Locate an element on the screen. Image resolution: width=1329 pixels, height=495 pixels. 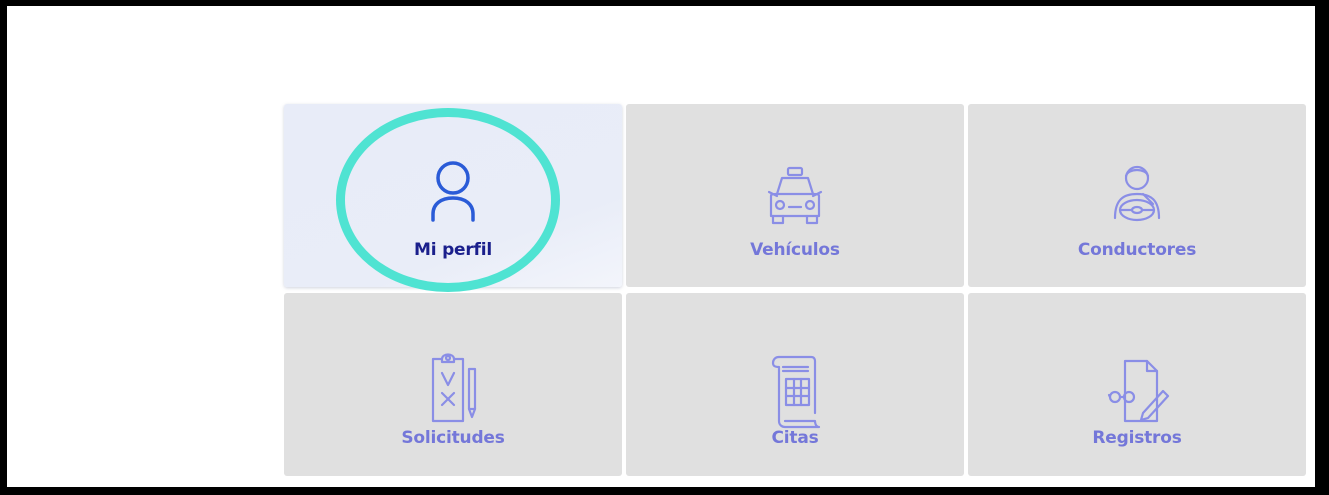
tile-label: Citas is located at coordinates (795, 438).